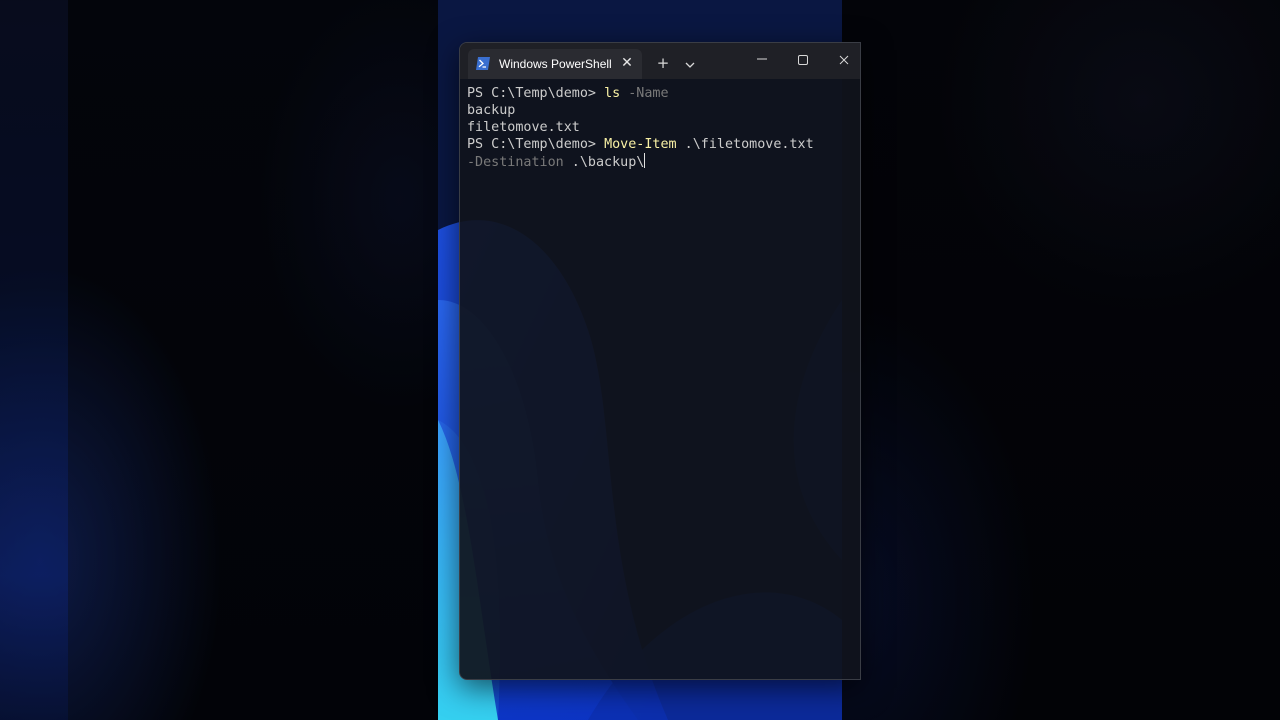 This screenshot has height=720, width=1280. What do you see at coordinates (483, 63) in the screenshot?
I see `powershell-icon` at bounding box center [483, 63].